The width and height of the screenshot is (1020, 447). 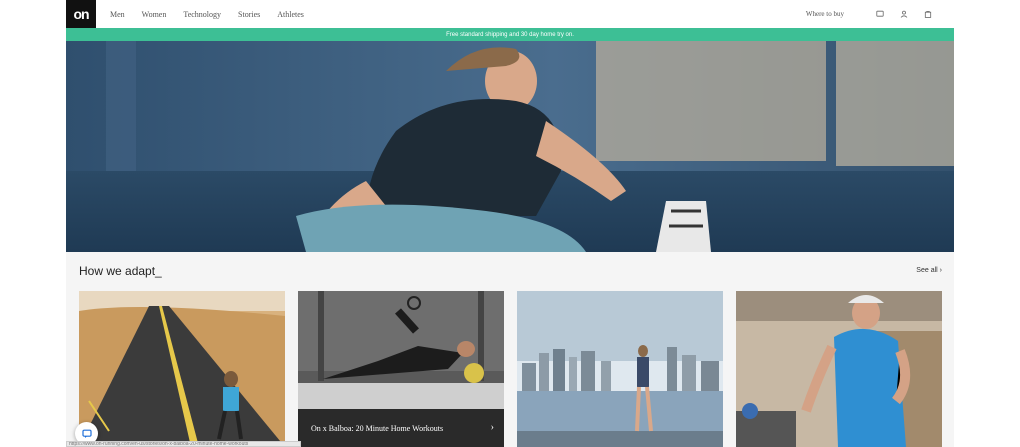 I want to click on see-all-label: See all, so click(x=927, y=270).